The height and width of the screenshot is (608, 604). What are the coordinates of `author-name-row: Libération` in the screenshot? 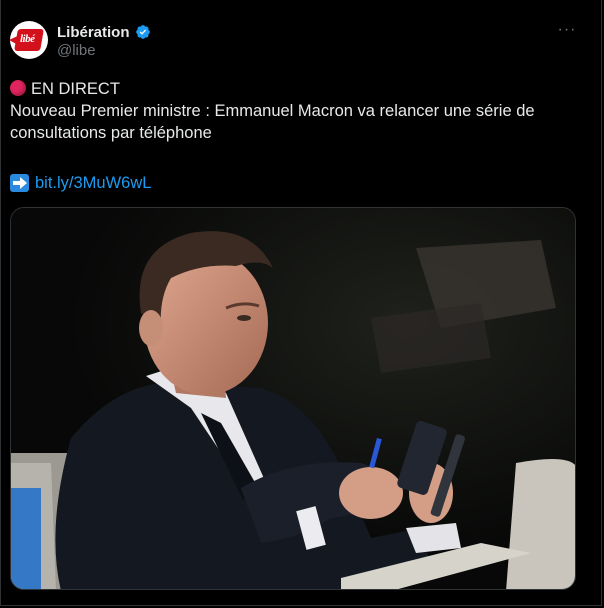 It's located at (104, 32).